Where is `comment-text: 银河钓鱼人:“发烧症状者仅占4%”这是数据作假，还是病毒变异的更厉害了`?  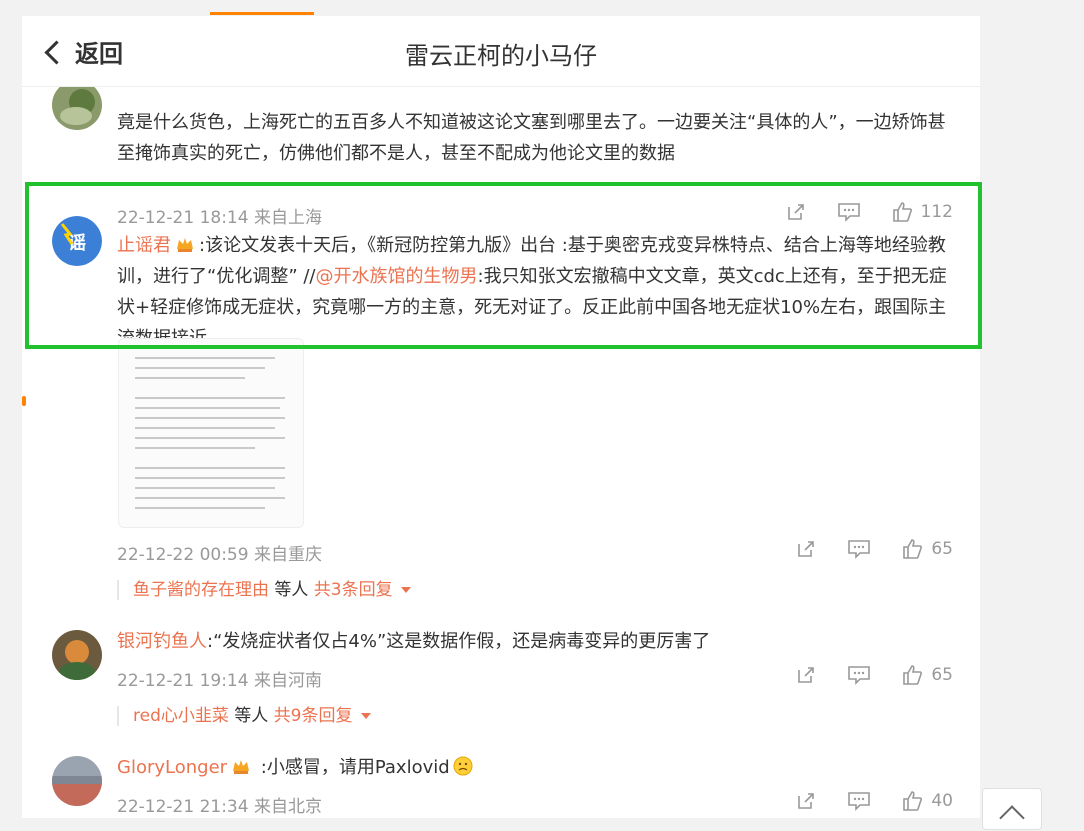 comment-text: 银河钓鱼人:“发烧症状者仅占4%”这是数据作假，还是病毒变异的更厉害了 is located at coordinates (537, 641).